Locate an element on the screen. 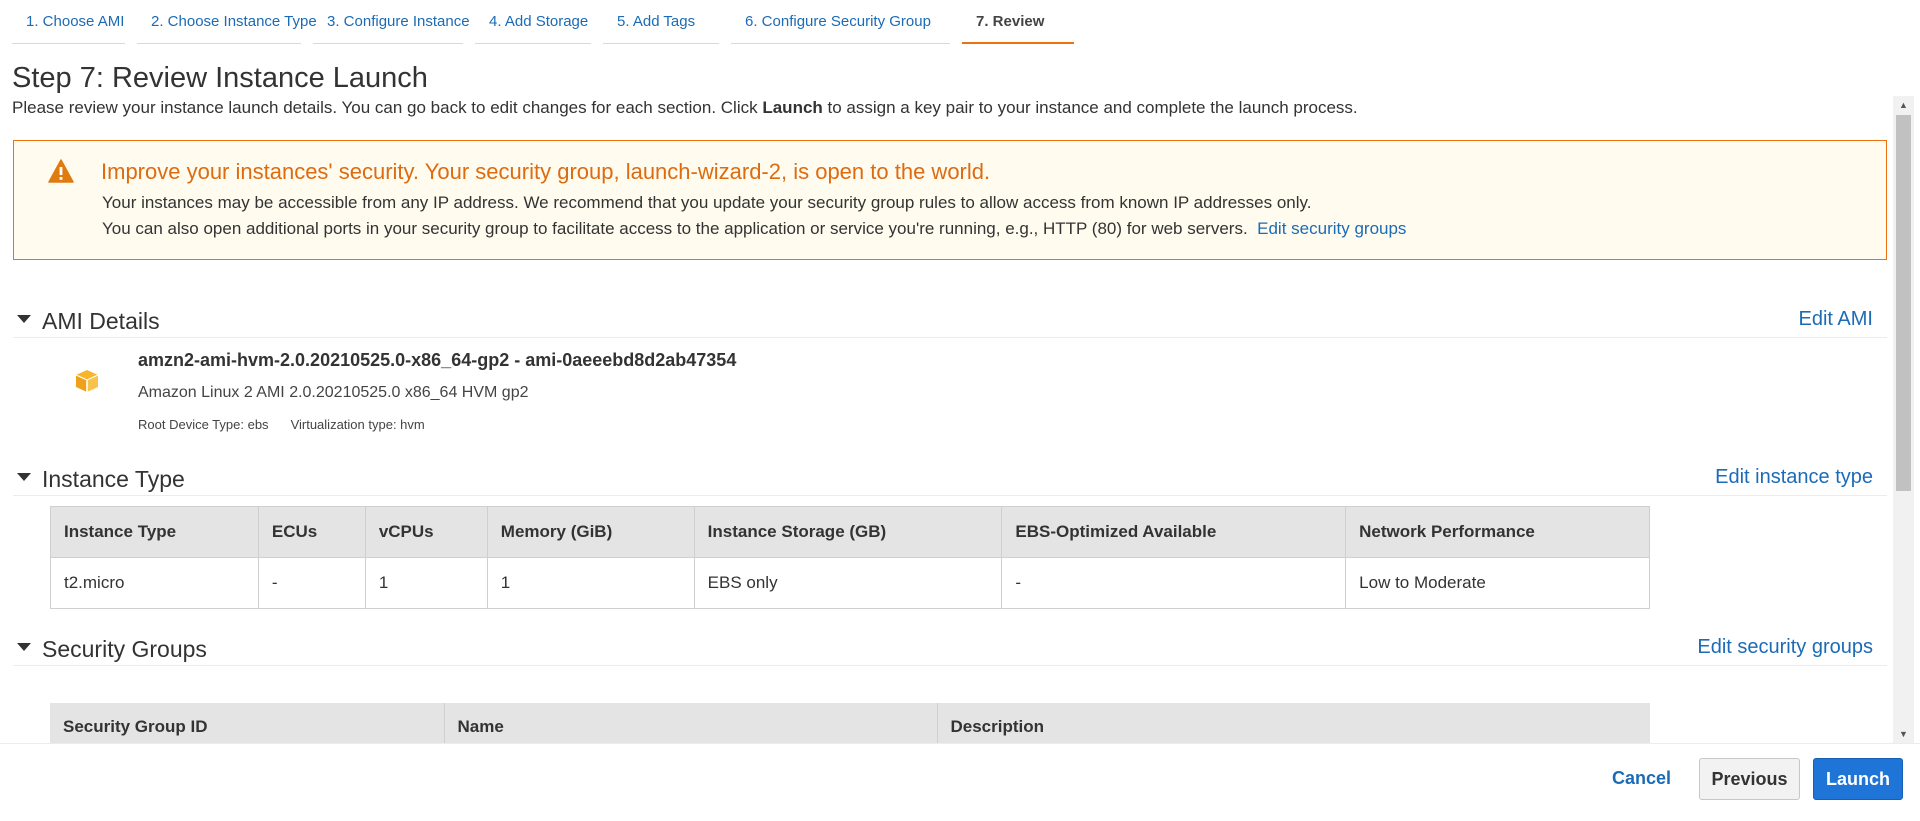 The height and width of the screenshot is (821, 1920). cube-icon is located at coordinates (87, 381).